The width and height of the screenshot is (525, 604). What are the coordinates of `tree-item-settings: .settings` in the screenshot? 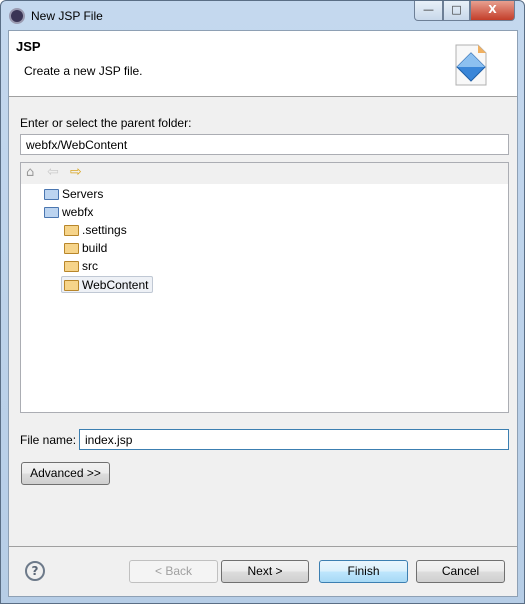 It's located at (96, 230).